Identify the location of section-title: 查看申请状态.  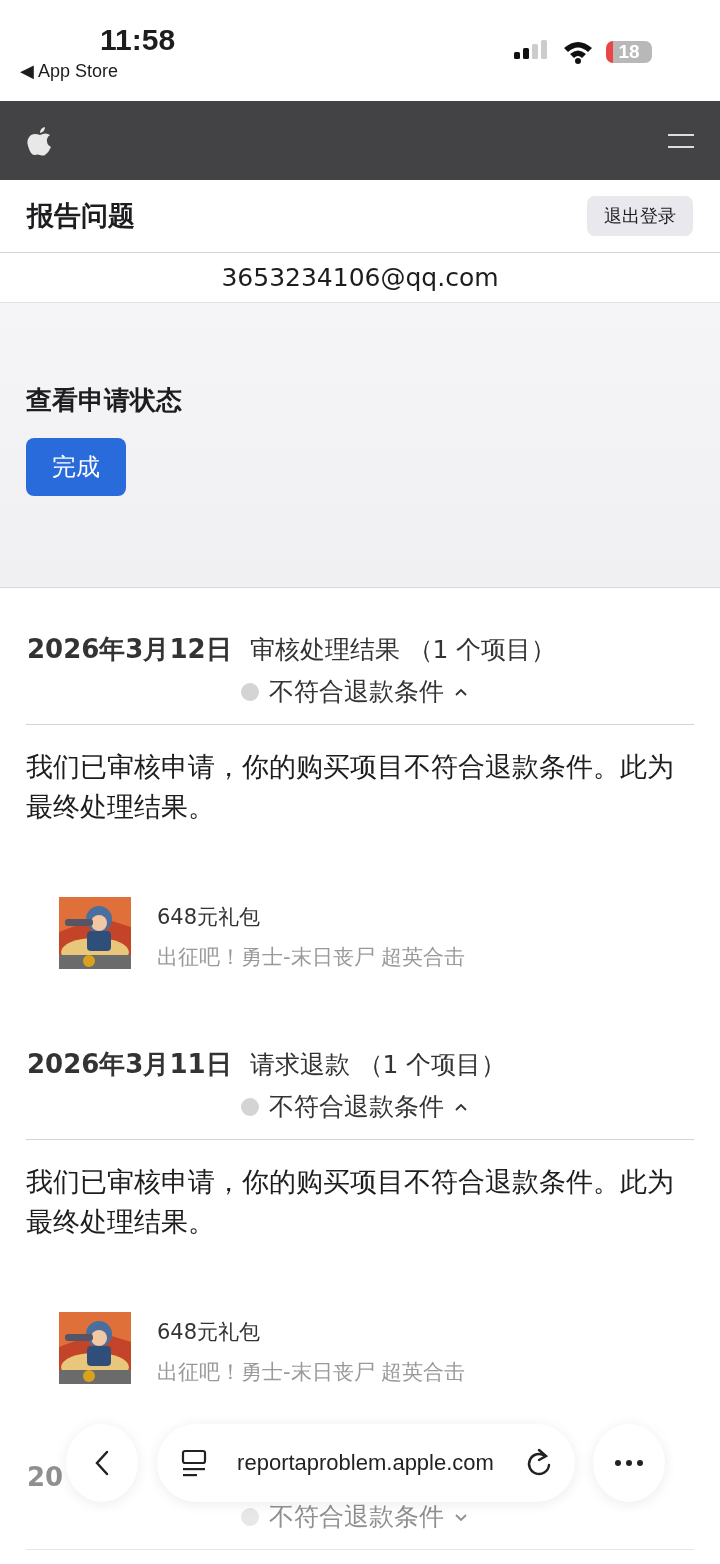
(104, 400).